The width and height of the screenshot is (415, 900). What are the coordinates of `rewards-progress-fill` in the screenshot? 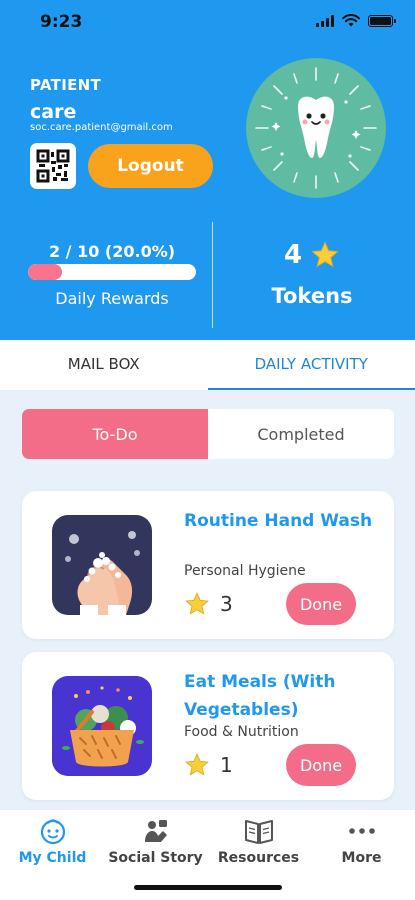 It's located at (45, 272).